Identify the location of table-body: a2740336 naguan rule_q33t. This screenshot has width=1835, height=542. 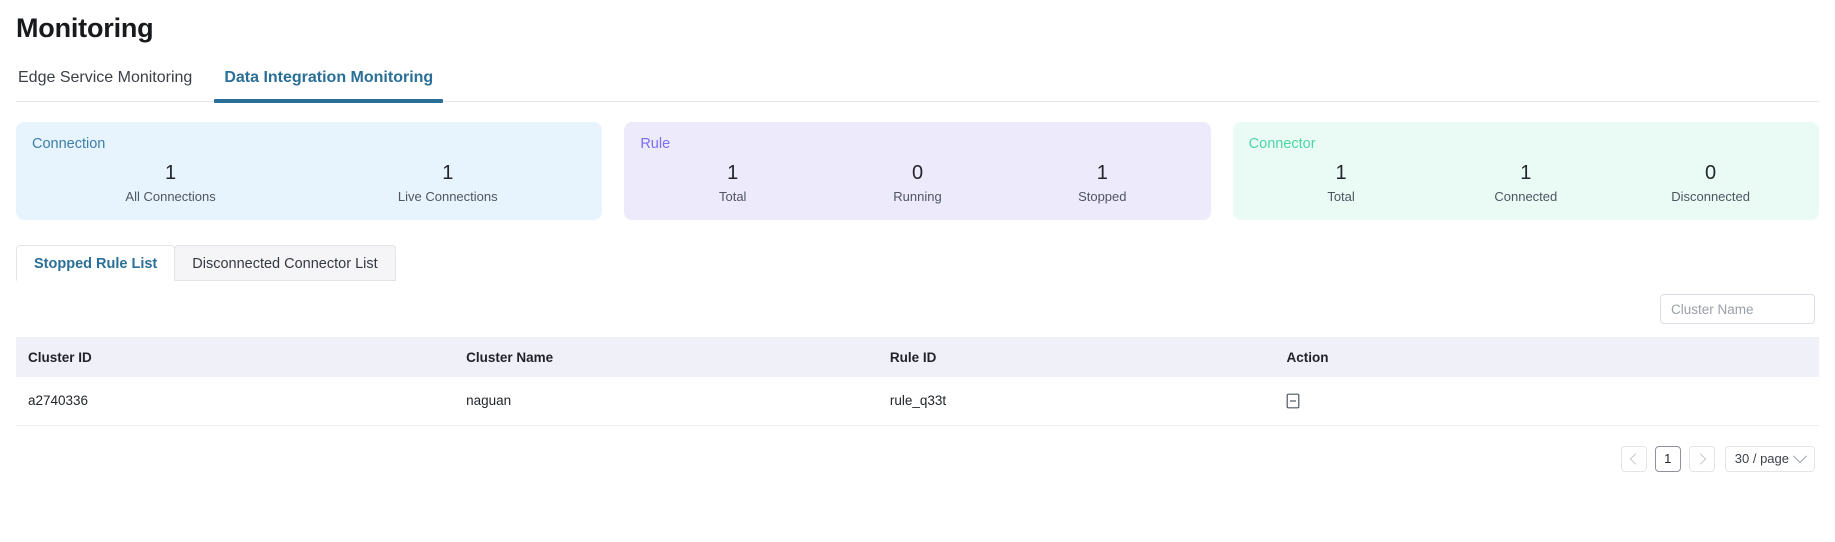
(917, 401).